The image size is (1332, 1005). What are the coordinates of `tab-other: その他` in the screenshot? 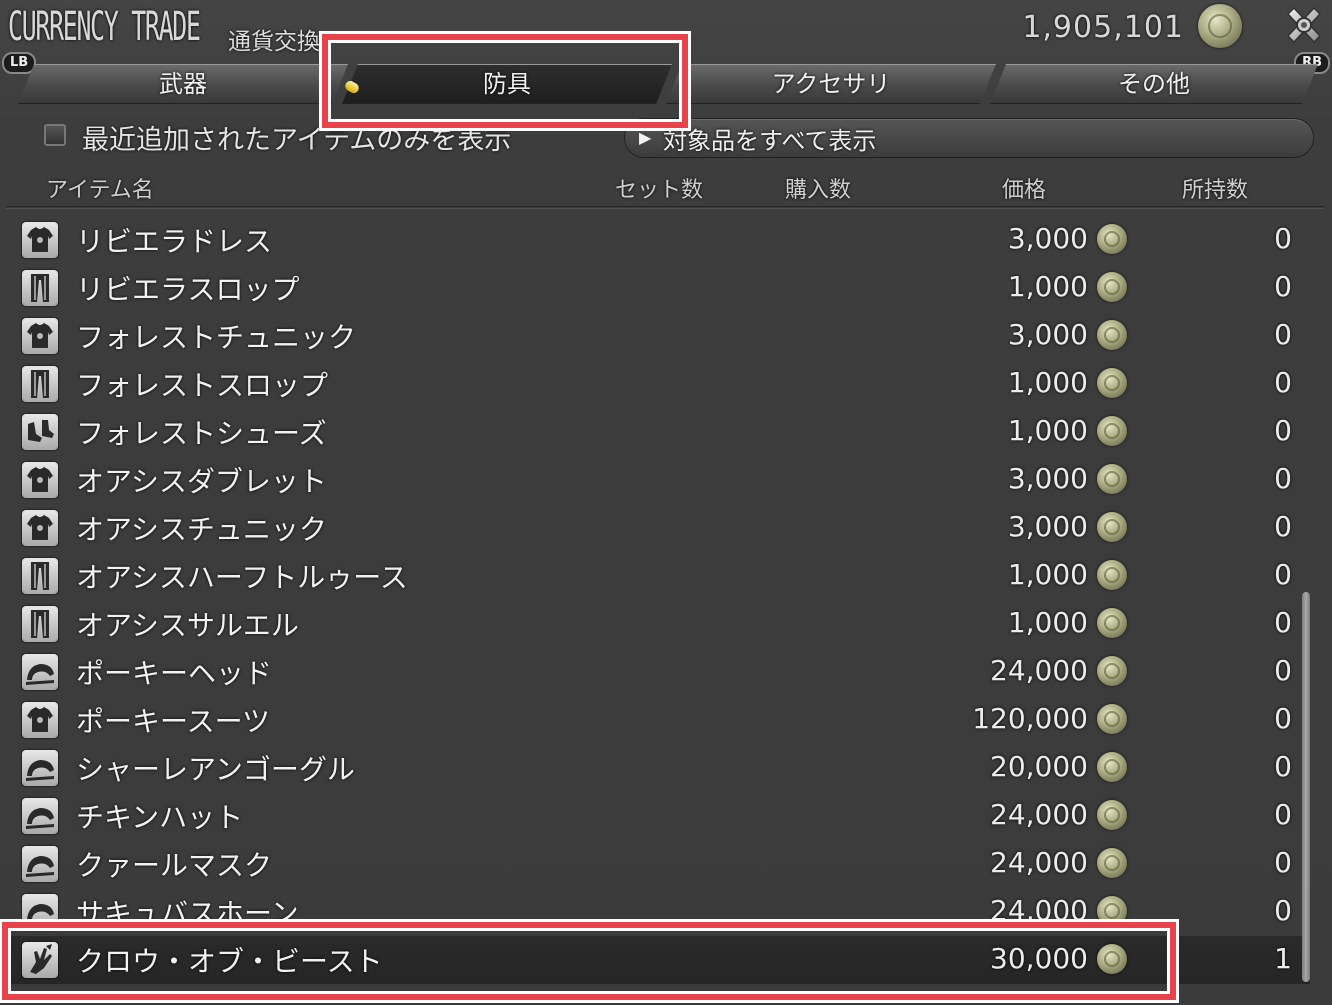 It's located at (1154, 84).